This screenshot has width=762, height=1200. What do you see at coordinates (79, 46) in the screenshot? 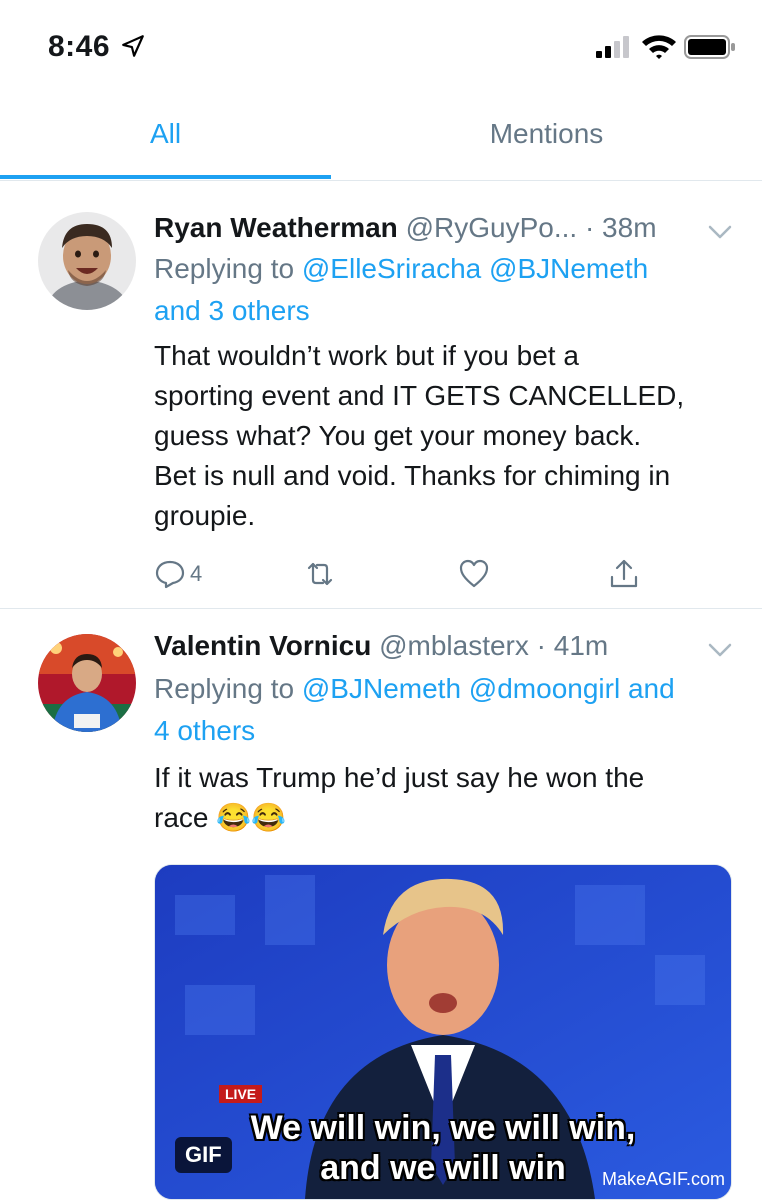
I see `status-time: 8:46` at bounding box center [79, 46].